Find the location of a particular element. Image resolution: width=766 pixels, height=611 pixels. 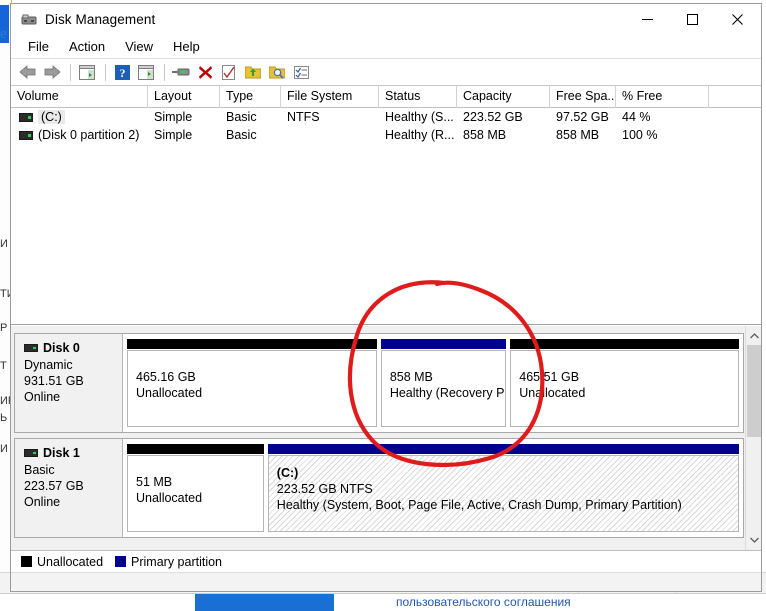

scrollbar-thumb is located at coordinates (754, 391).